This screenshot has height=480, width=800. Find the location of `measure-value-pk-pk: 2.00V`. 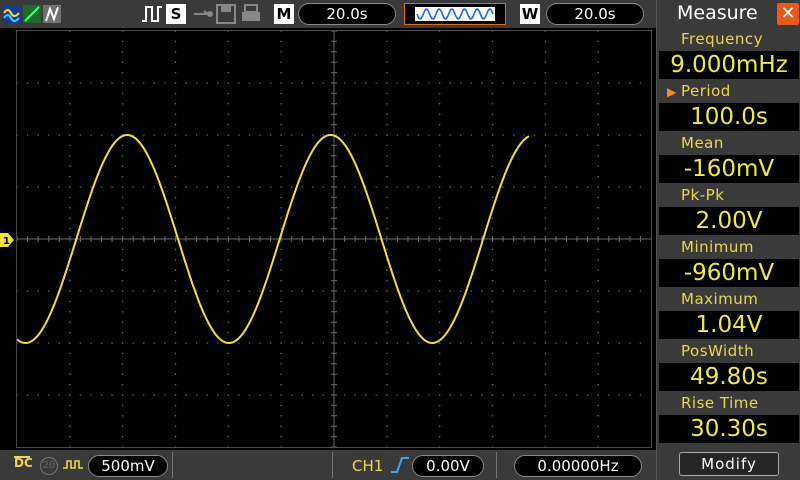

measure-value-pk-pk: 2.00V is located at coordinates (729, 221).